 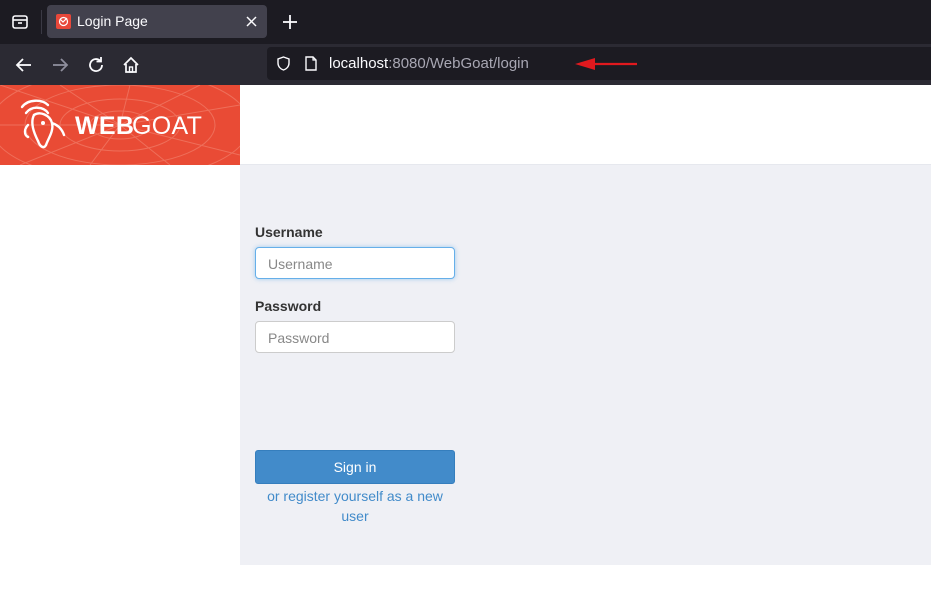 I want to click on tab-separator, so click(x=41, y=22).